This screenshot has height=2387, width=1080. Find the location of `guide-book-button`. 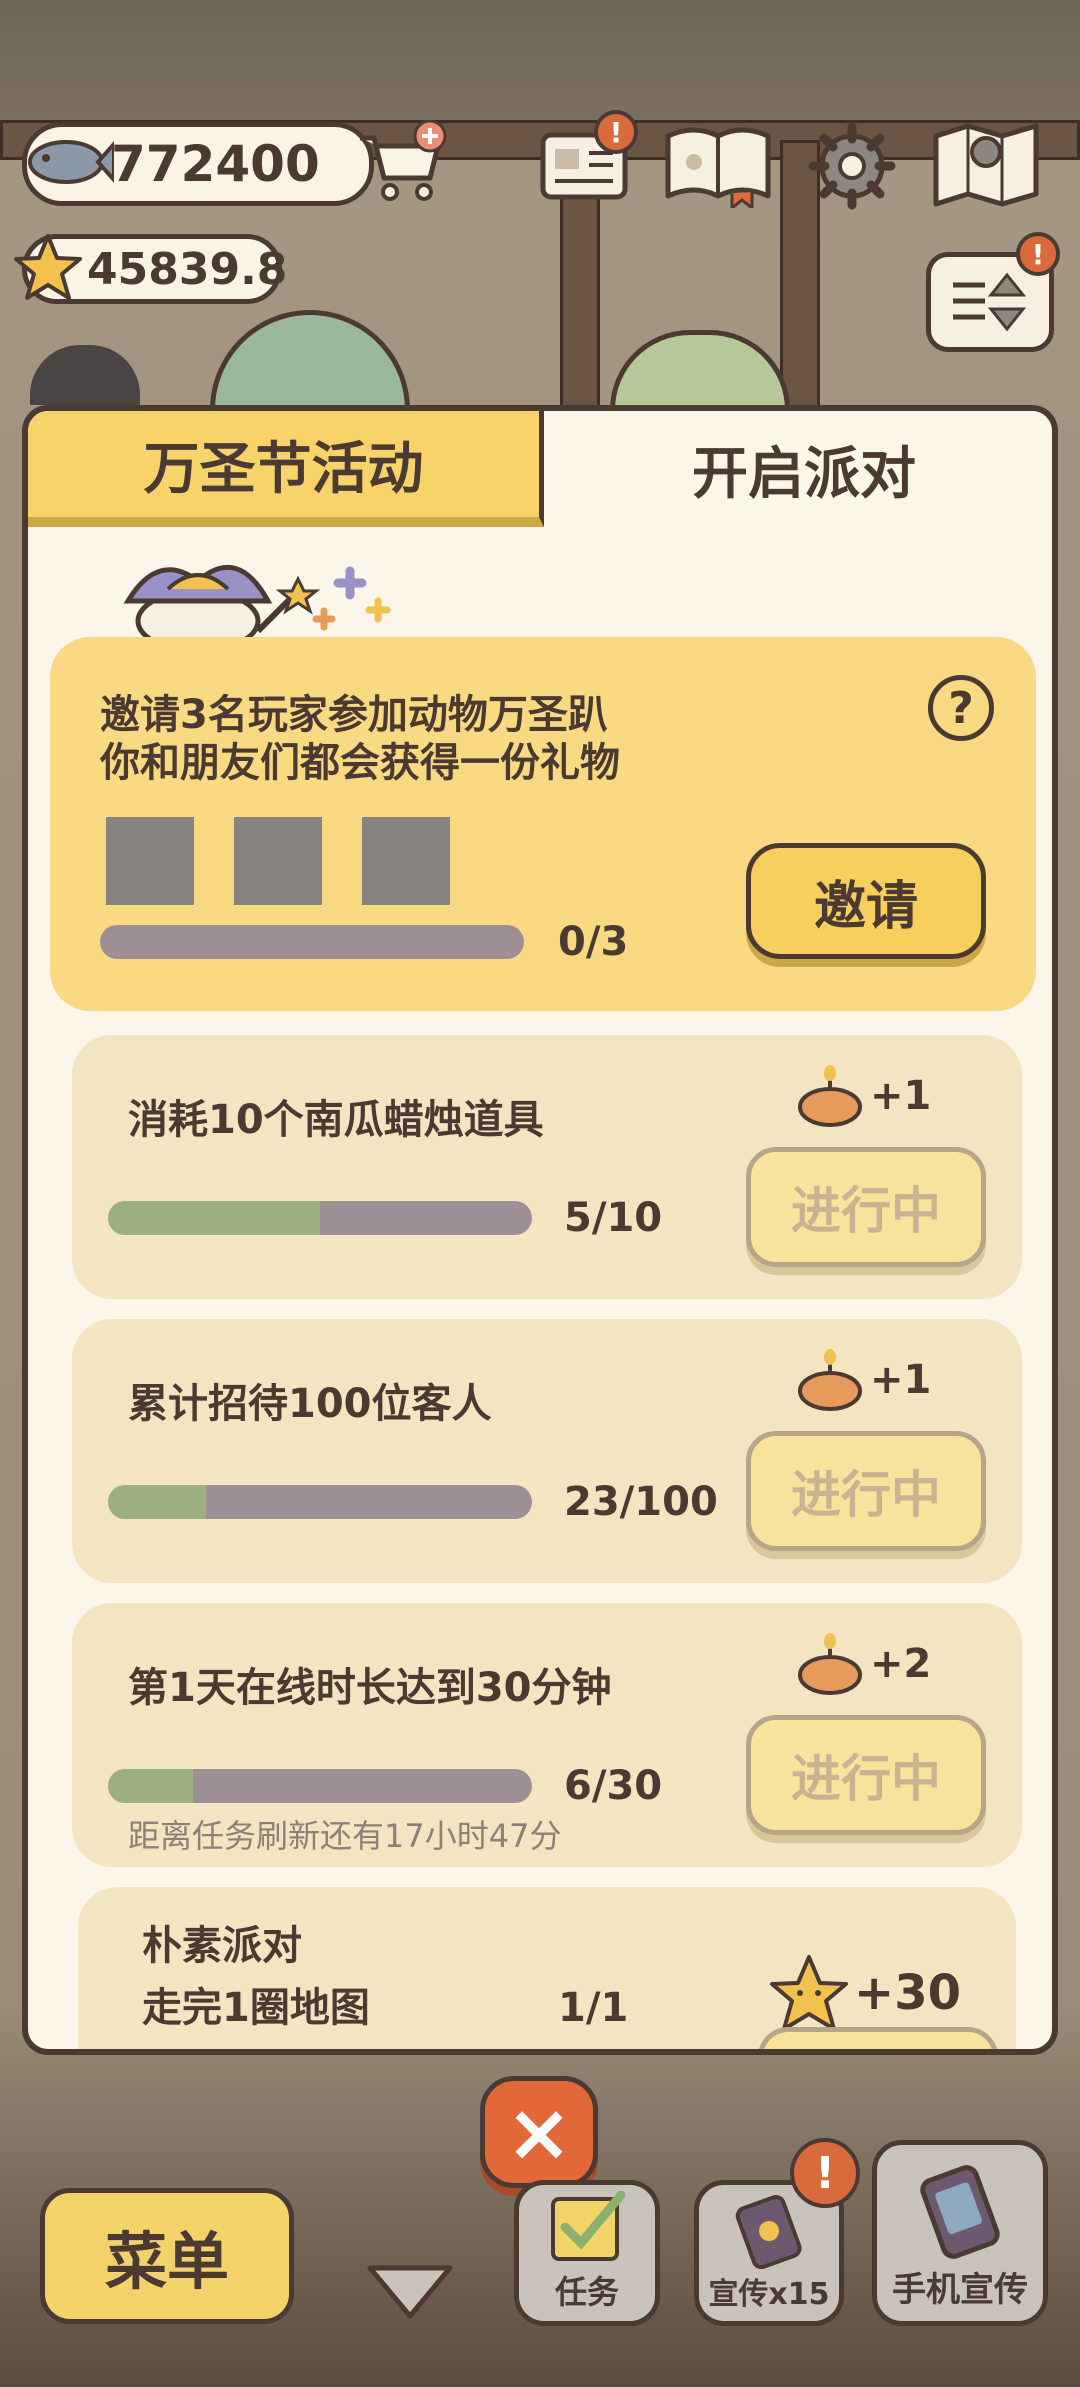

guide-book-button is located at coordinates (718, 165).